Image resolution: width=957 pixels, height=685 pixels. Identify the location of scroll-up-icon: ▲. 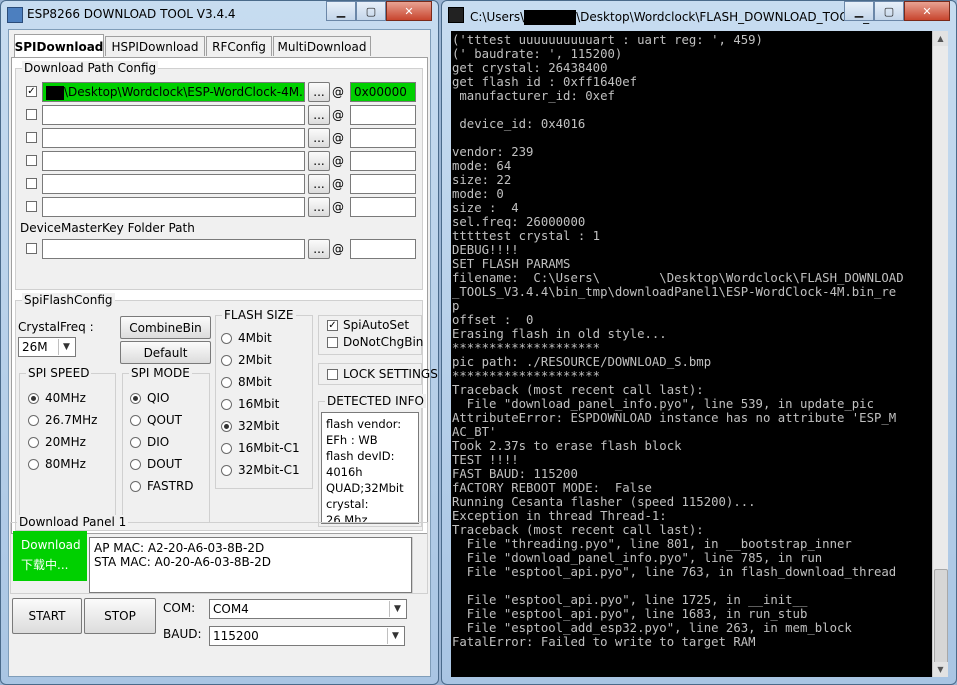
(940, 38).